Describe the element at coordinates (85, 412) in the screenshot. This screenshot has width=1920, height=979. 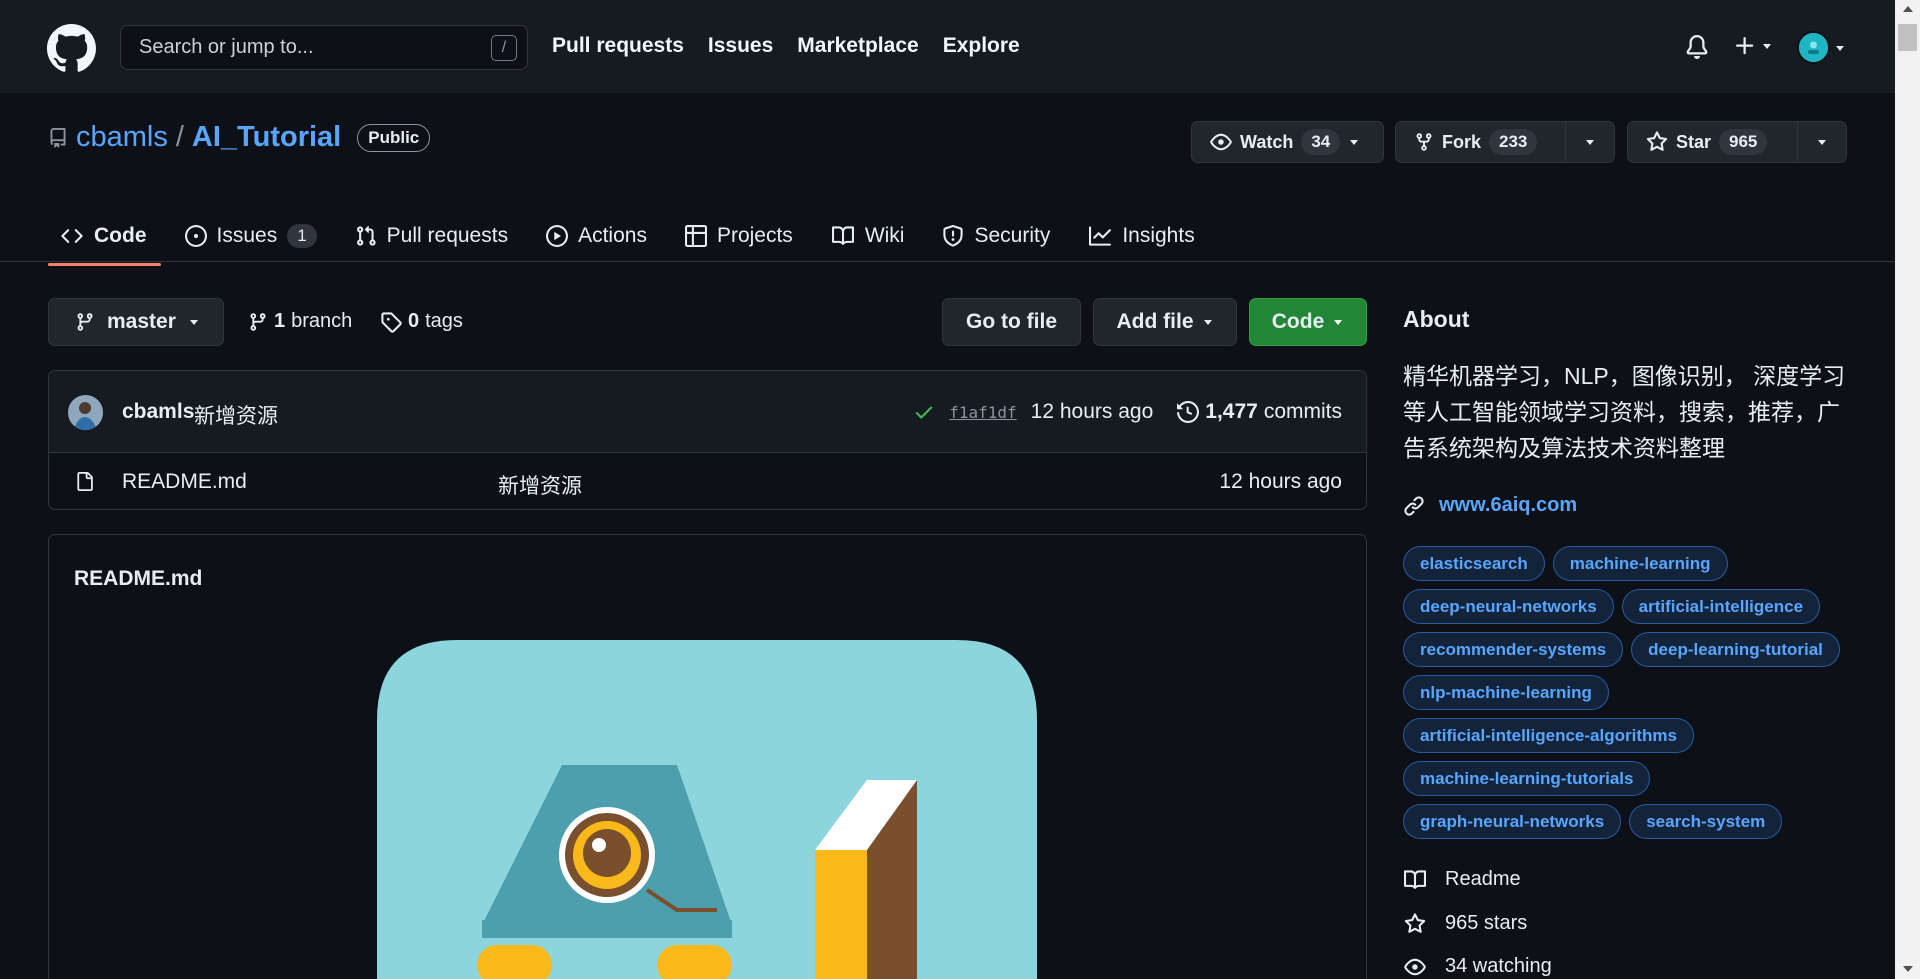
I see `commit-author-avatar` at that location.